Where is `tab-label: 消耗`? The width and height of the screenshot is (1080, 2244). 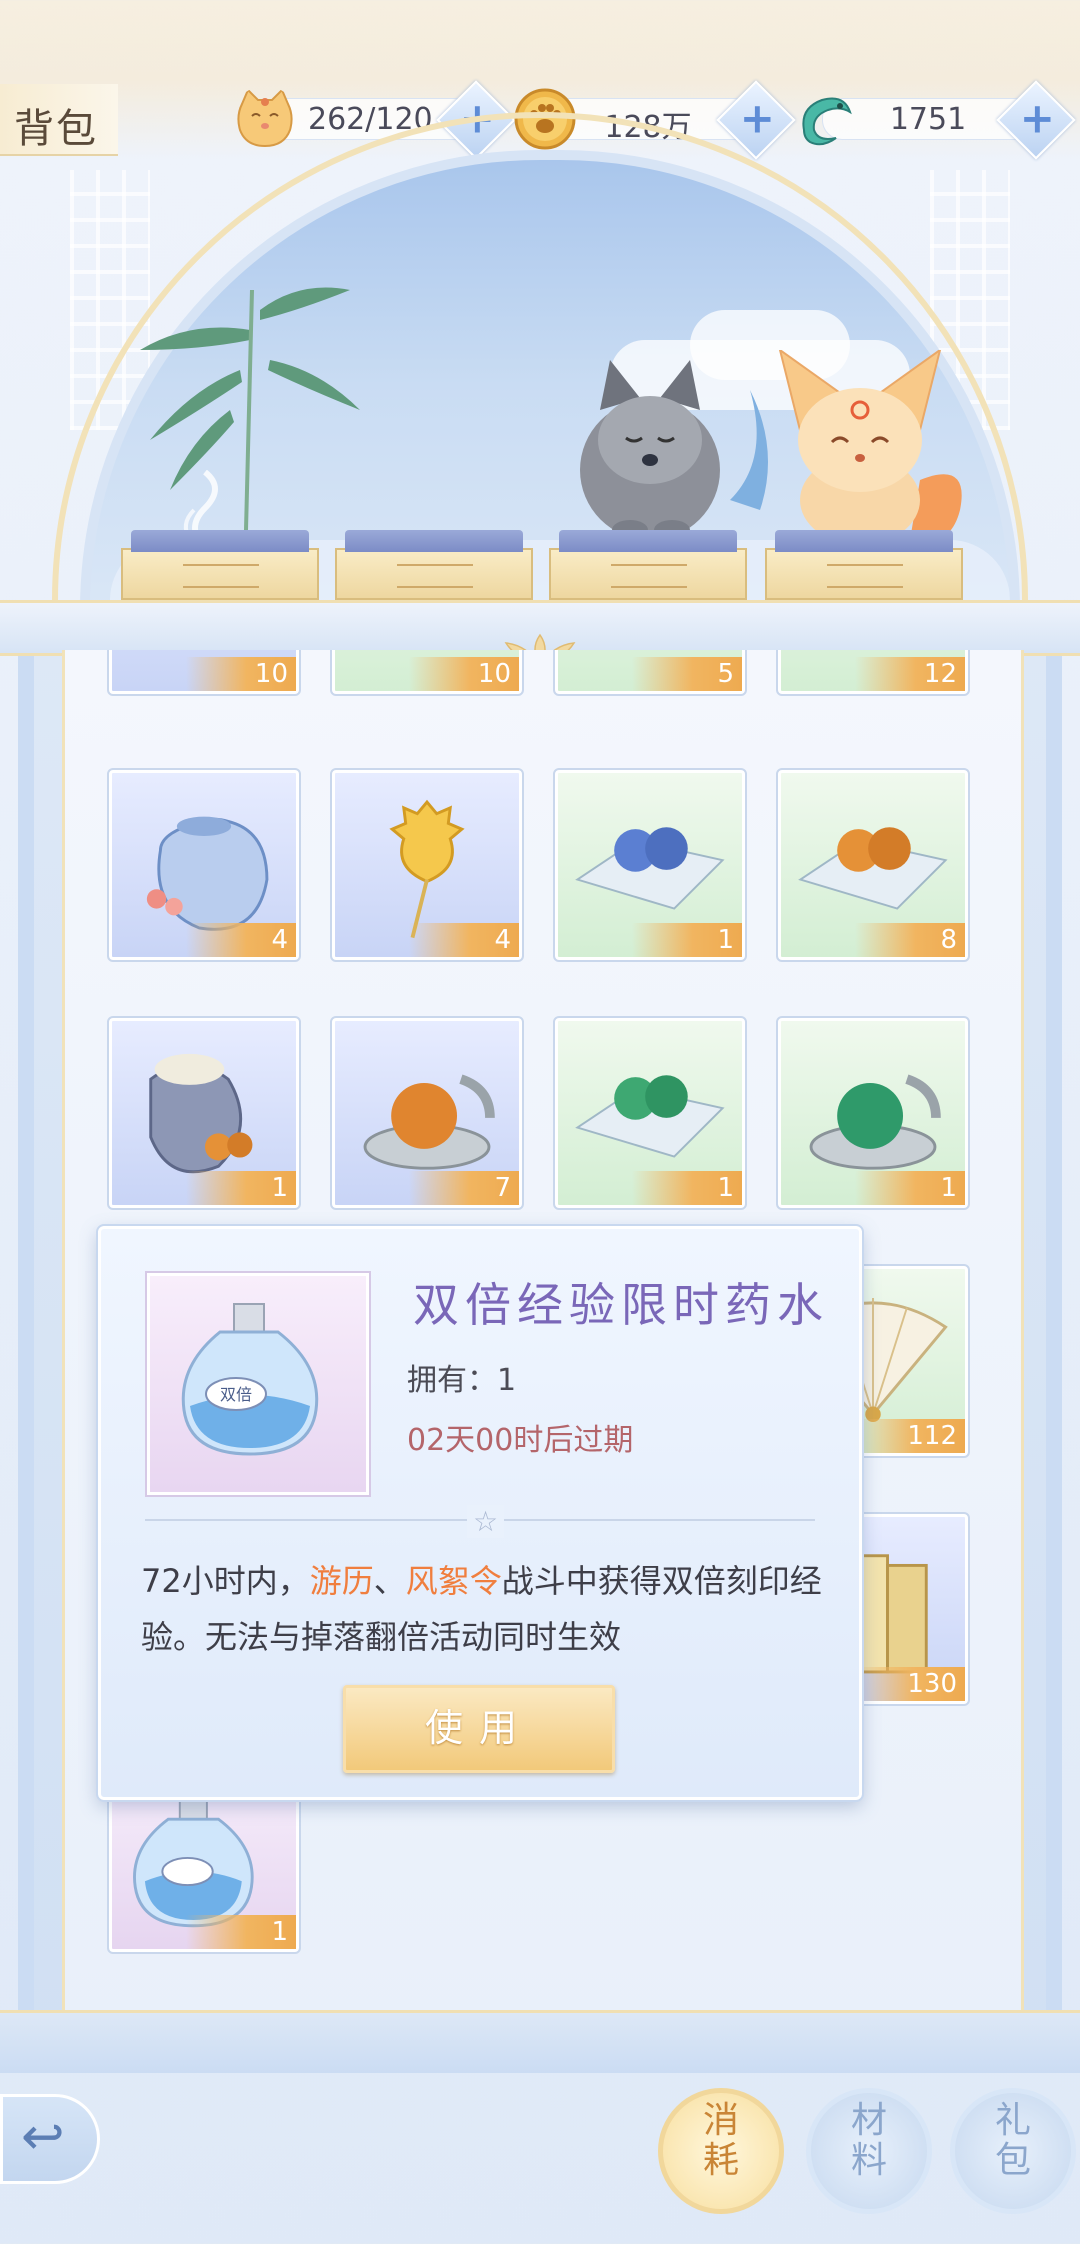 tab-label: 消耗 is located at coordinates (720, 2140).